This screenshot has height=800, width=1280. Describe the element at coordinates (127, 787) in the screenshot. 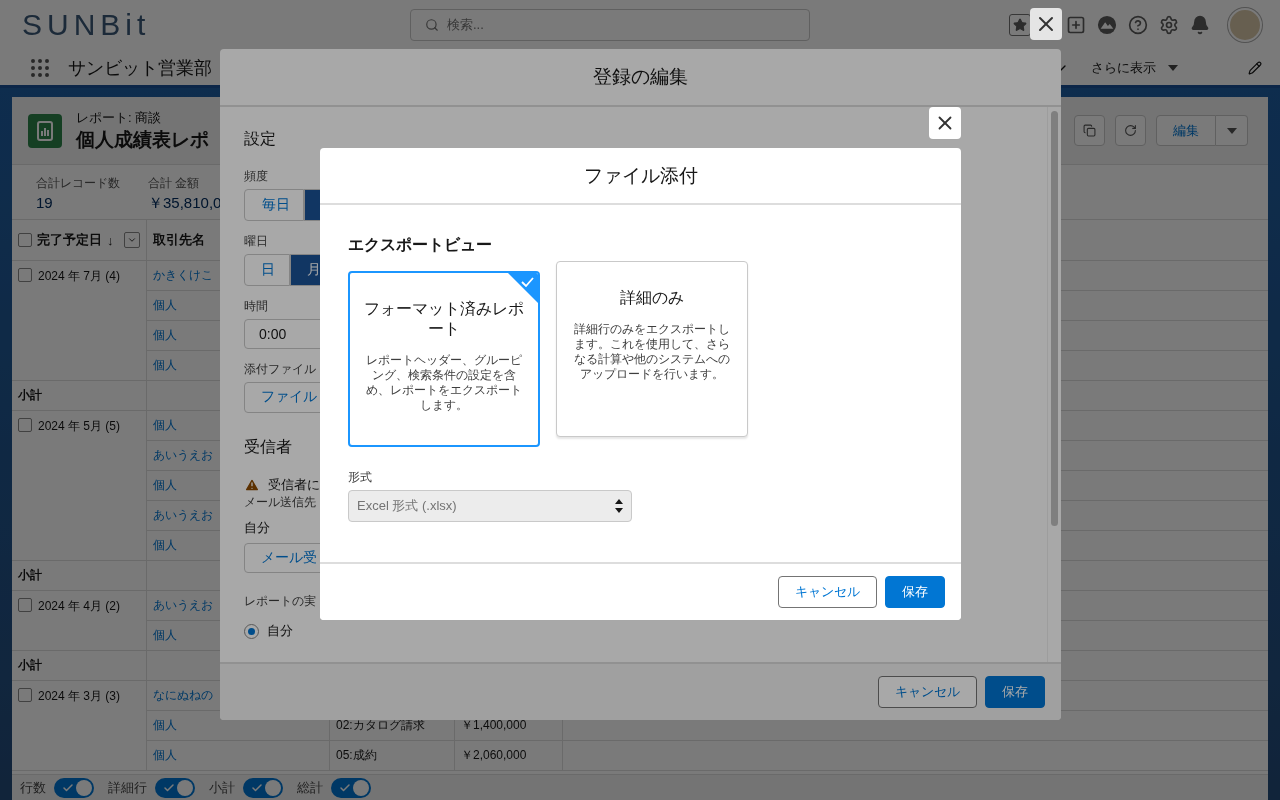

I see `toggle-label: 詳細行` at that location.